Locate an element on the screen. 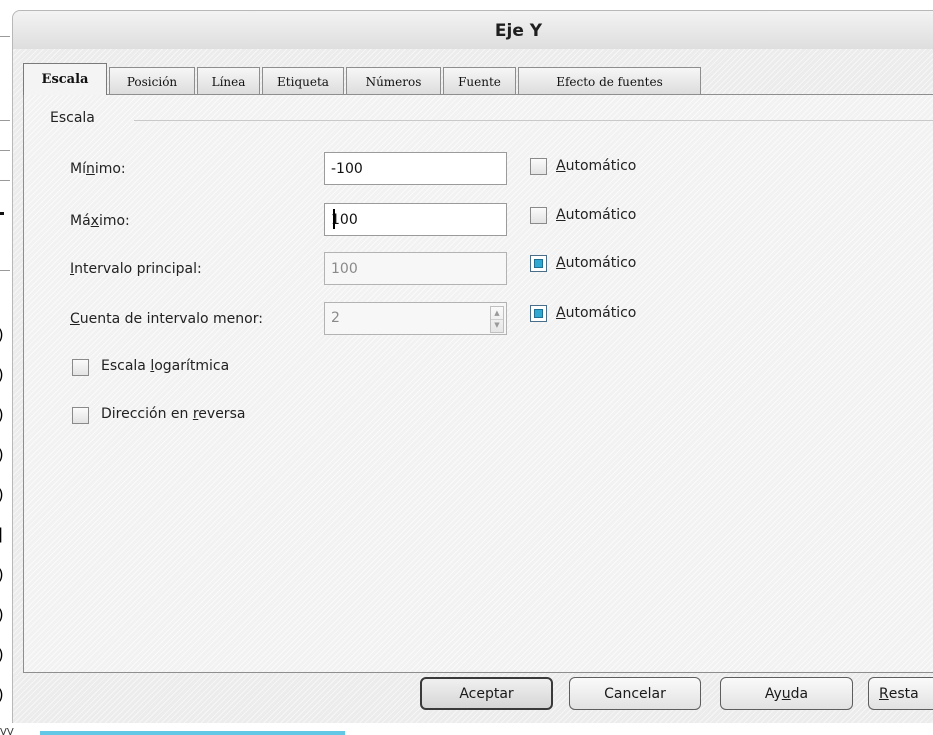 The image size is (933, 735). logarithmic-scale-checkbox is located at coordinates (80, 367).